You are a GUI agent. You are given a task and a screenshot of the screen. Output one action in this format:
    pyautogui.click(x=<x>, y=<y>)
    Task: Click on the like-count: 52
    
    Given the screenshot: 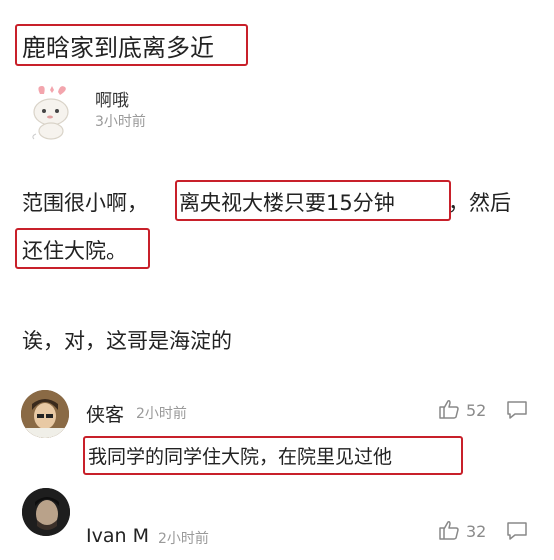 What is the action you would take?
    pyautogui.click(x=476, y=410)
    